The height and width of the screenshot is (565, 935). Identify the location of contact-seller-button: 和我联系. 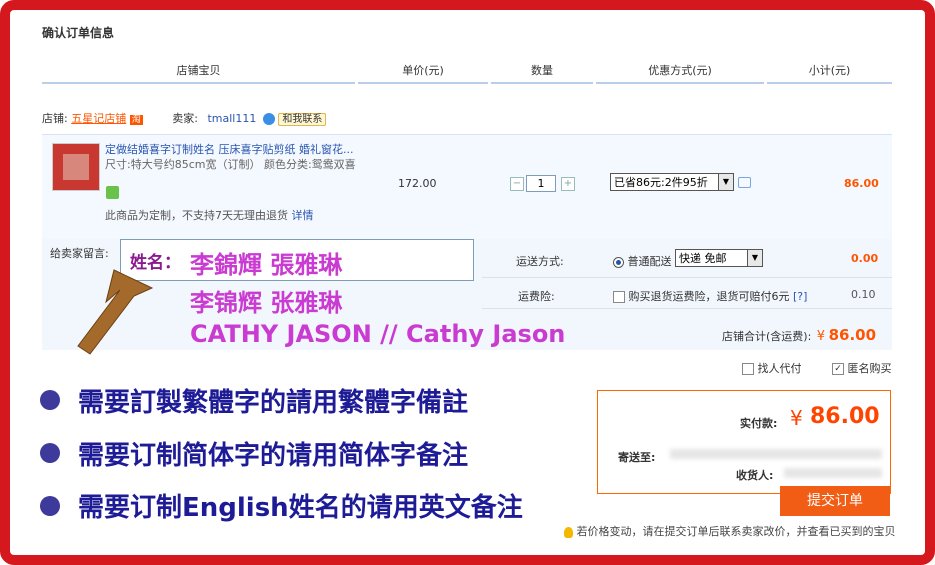
(302, 119).